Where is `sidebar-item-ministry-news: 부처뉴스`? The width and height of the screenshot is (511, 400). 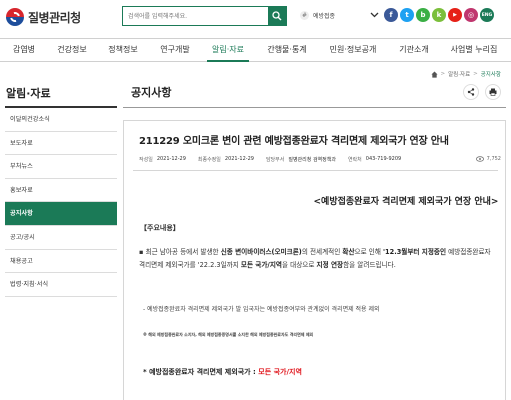
sidebar-item-ministry-news: 부처뉴스 is located at coordinates (61, 167).